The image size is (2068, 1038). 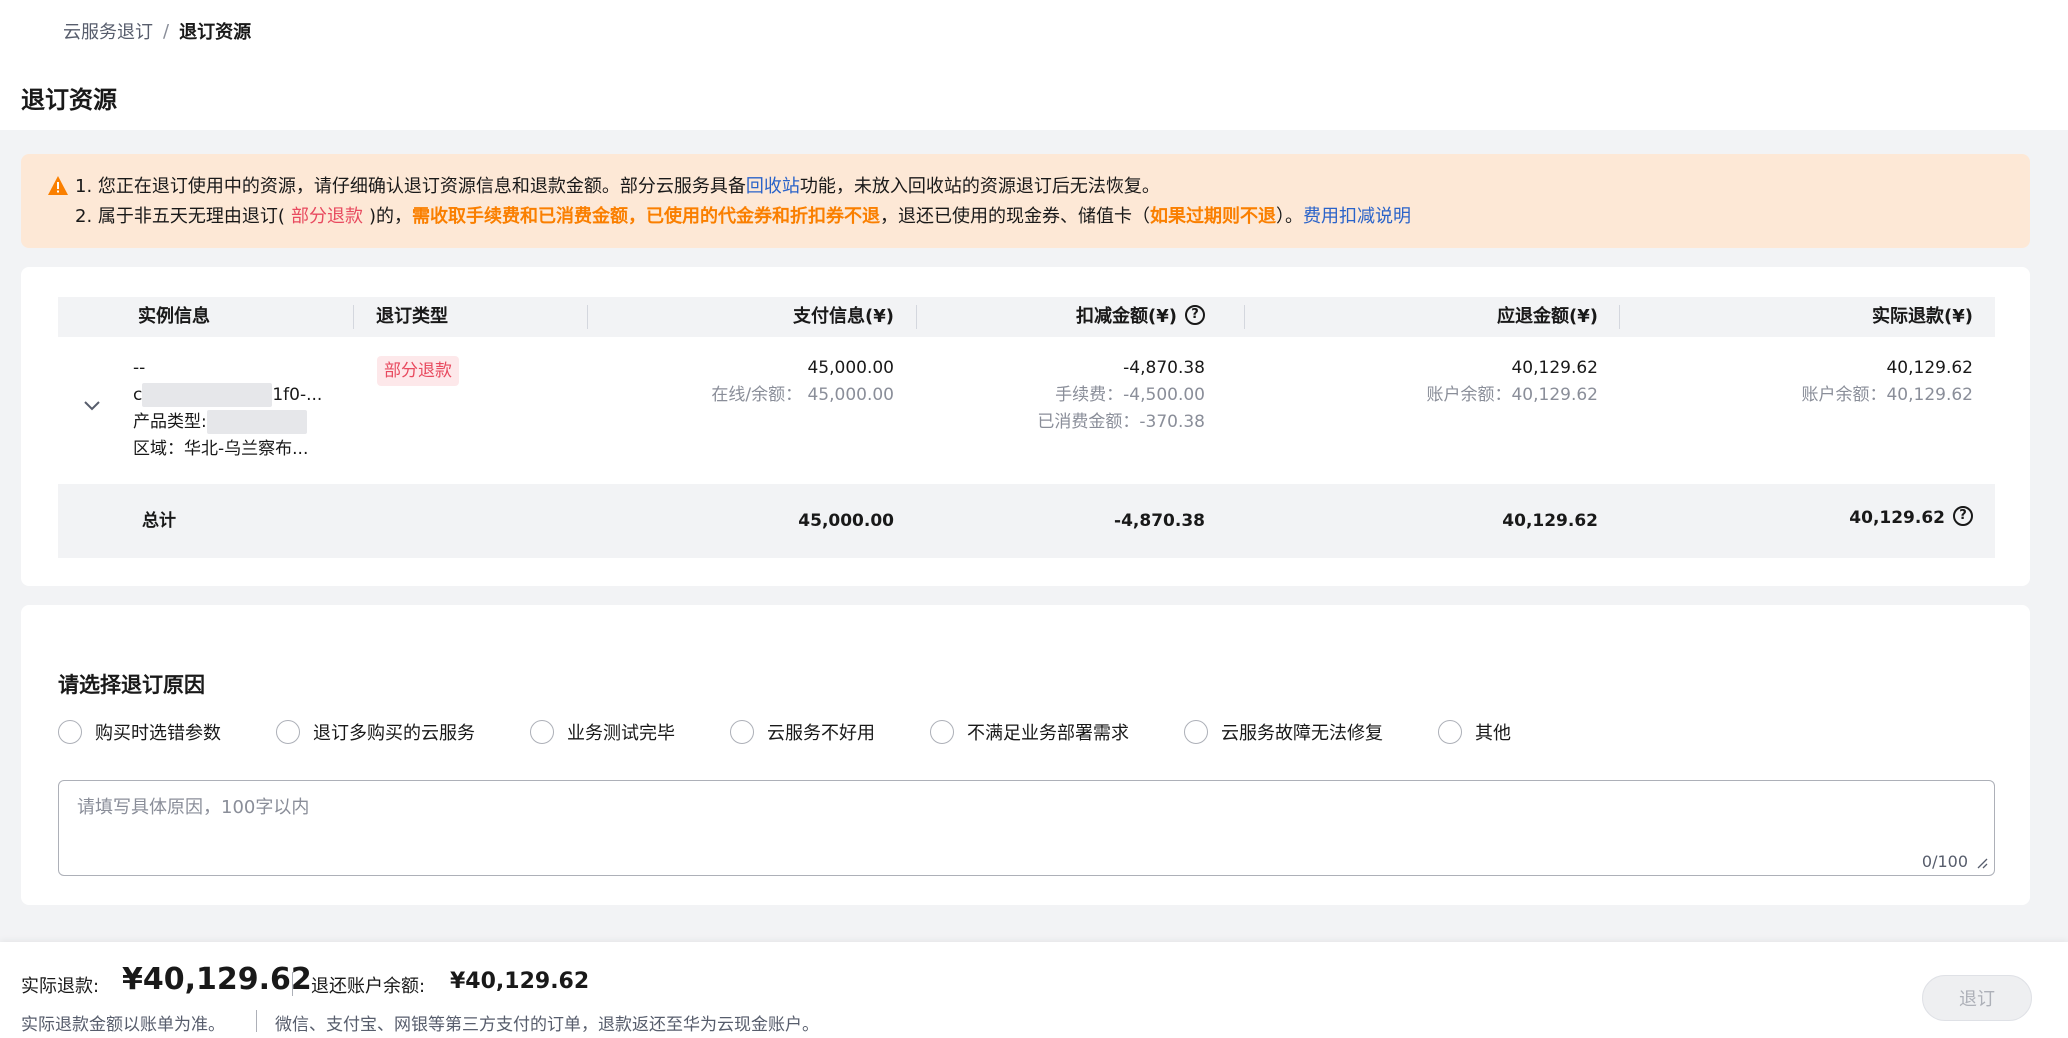 I want to click on actual-amount: 40,129.62, so click(x=1929, y=368).